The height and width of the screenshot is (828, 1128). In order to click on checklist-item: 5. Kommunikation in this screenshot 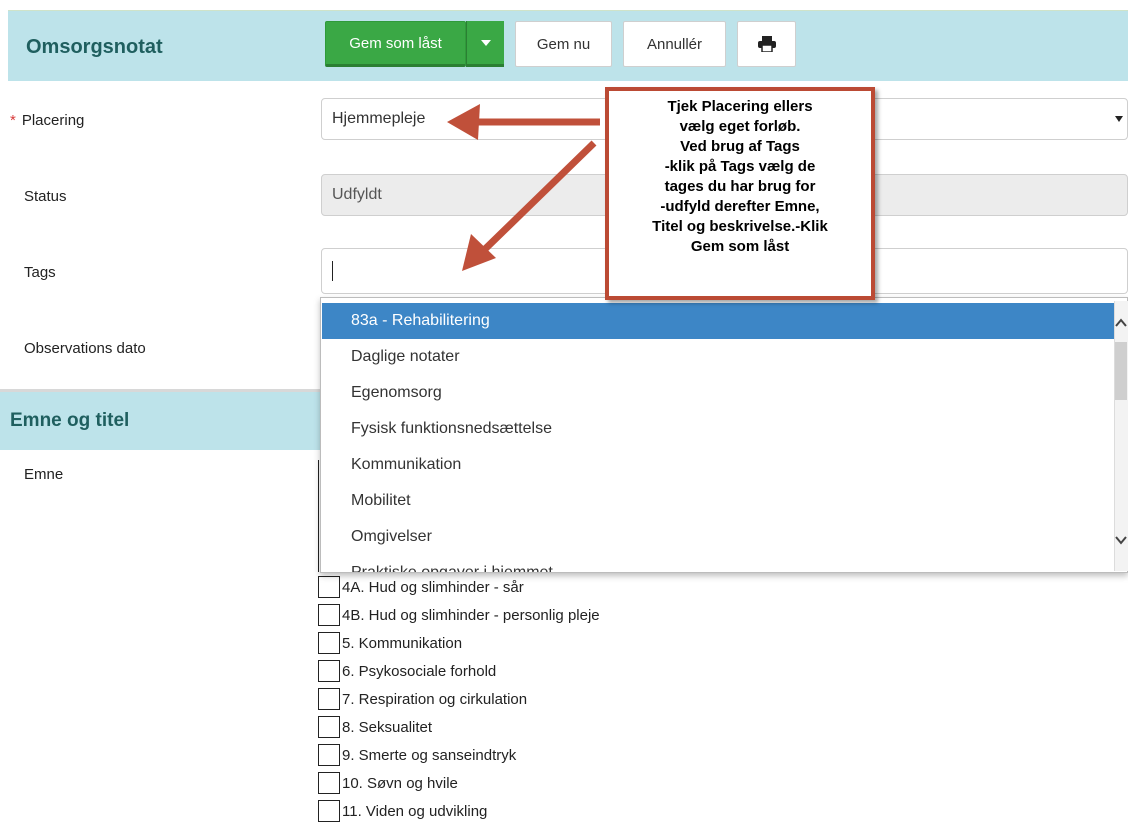, I will do `click(390, 643)`.